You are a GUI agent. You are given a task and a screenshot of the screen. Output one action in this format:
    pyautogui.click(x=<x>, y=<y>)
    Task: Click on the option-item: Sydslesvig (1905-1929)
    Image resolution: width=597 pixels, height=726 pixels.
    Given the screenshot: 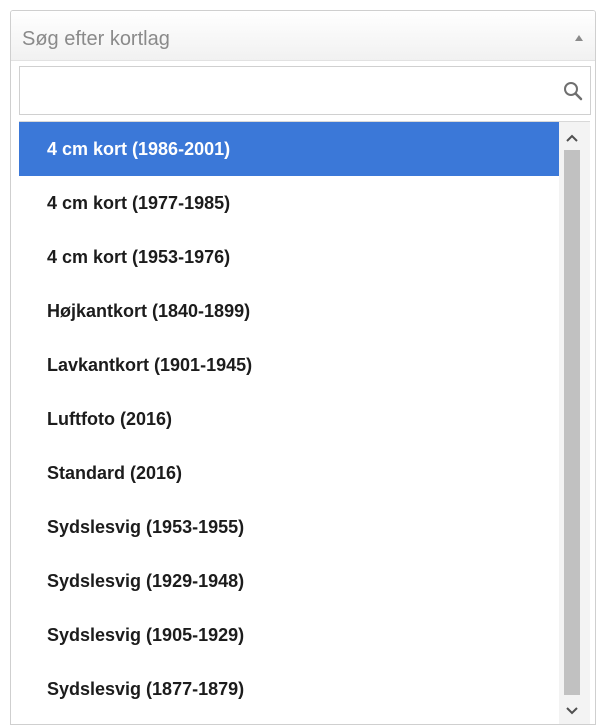 What is the action you would take?
    pyautogui.click(x=289, y=635)
    